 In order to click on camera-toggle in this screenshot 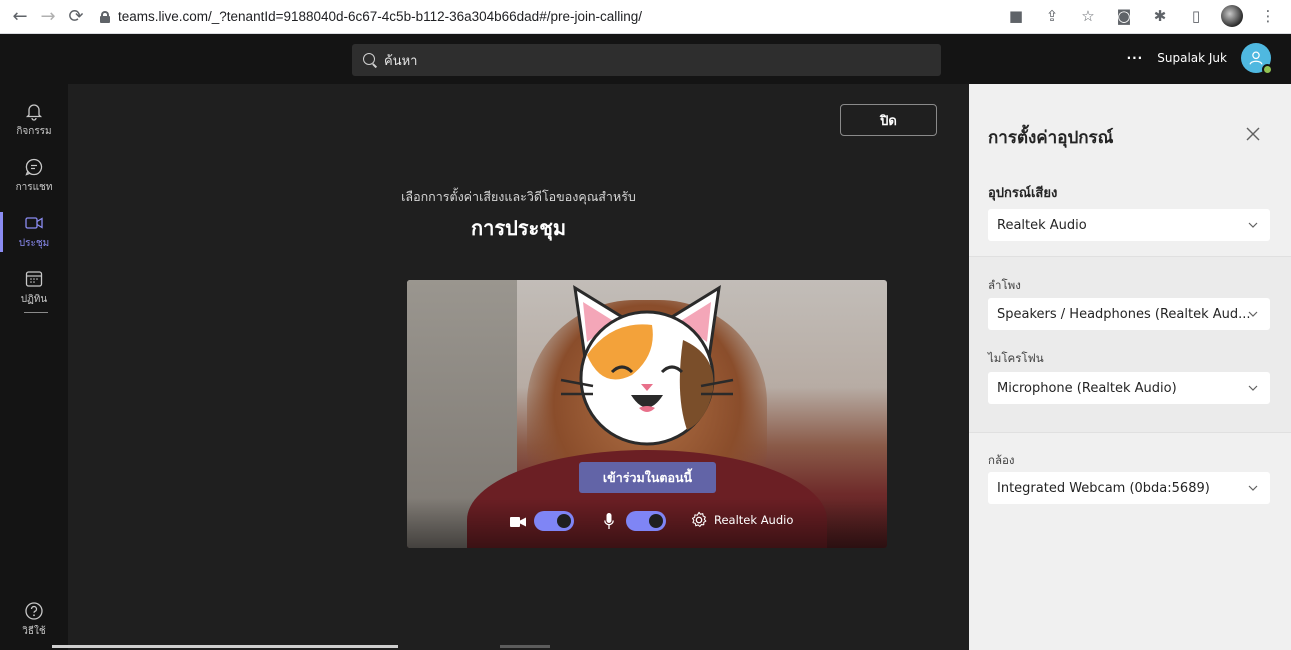, I will do `click(554, 521)`.